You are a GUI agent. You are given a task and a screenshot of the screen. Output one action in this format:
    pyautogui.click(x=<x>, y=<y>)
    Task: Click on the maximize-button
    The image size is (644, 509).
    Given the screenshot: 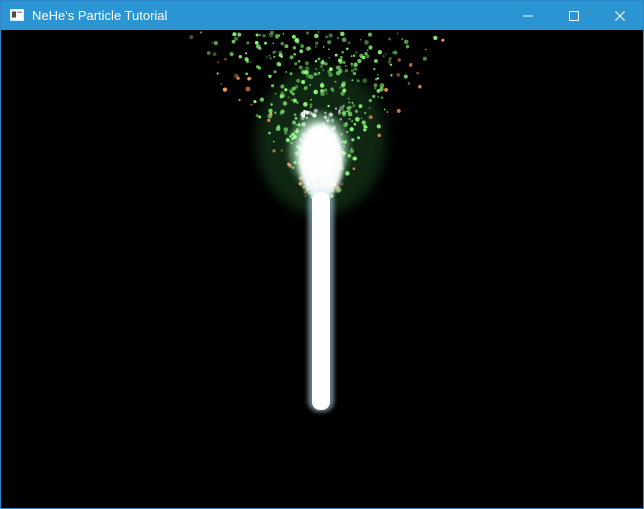 What is the action you would take?
    pyautogui.click(x=574, y=15)
    